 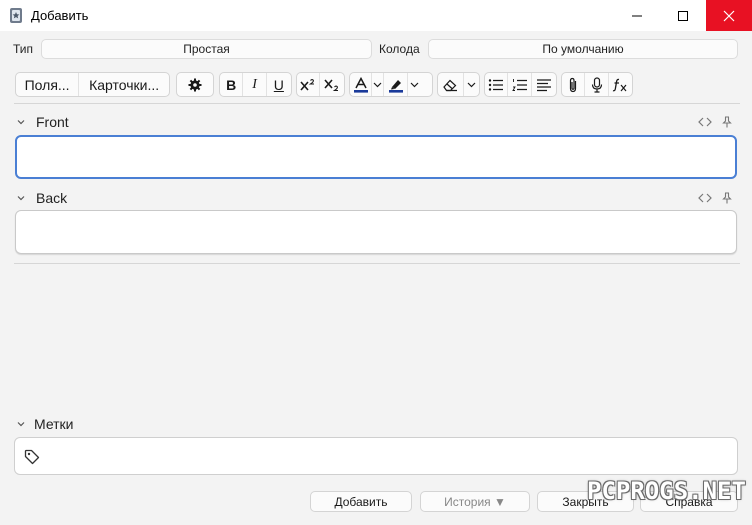 I want to click on highlighter-icon, so click(x=395, y=86).